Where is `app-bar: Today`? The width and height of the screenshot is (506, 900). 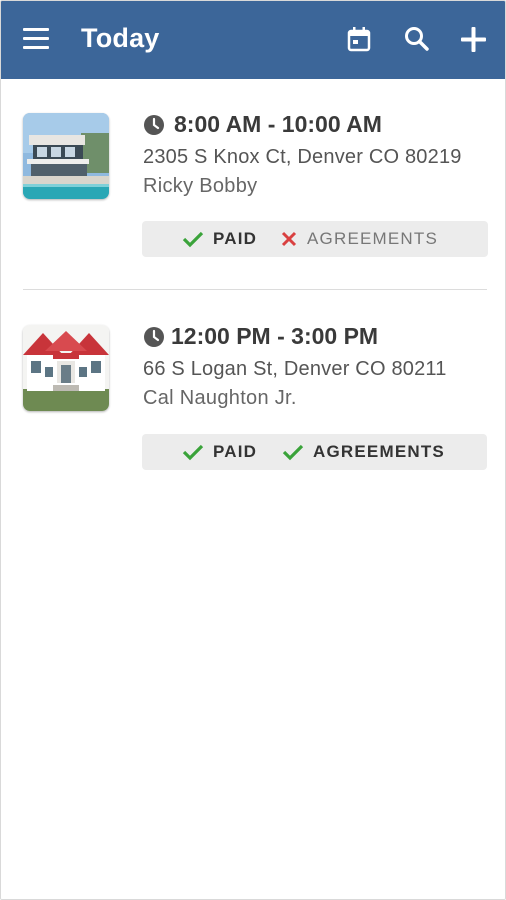 app-bar: Today is located at coordinates (253, 40).